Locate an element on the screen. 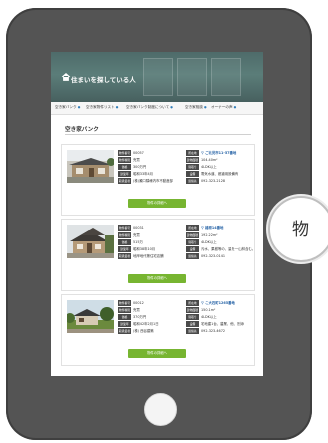 The width and height of the screenshot is (328, 443). hero-title: 住まいを探している人 is located at coordinates (103, 80).